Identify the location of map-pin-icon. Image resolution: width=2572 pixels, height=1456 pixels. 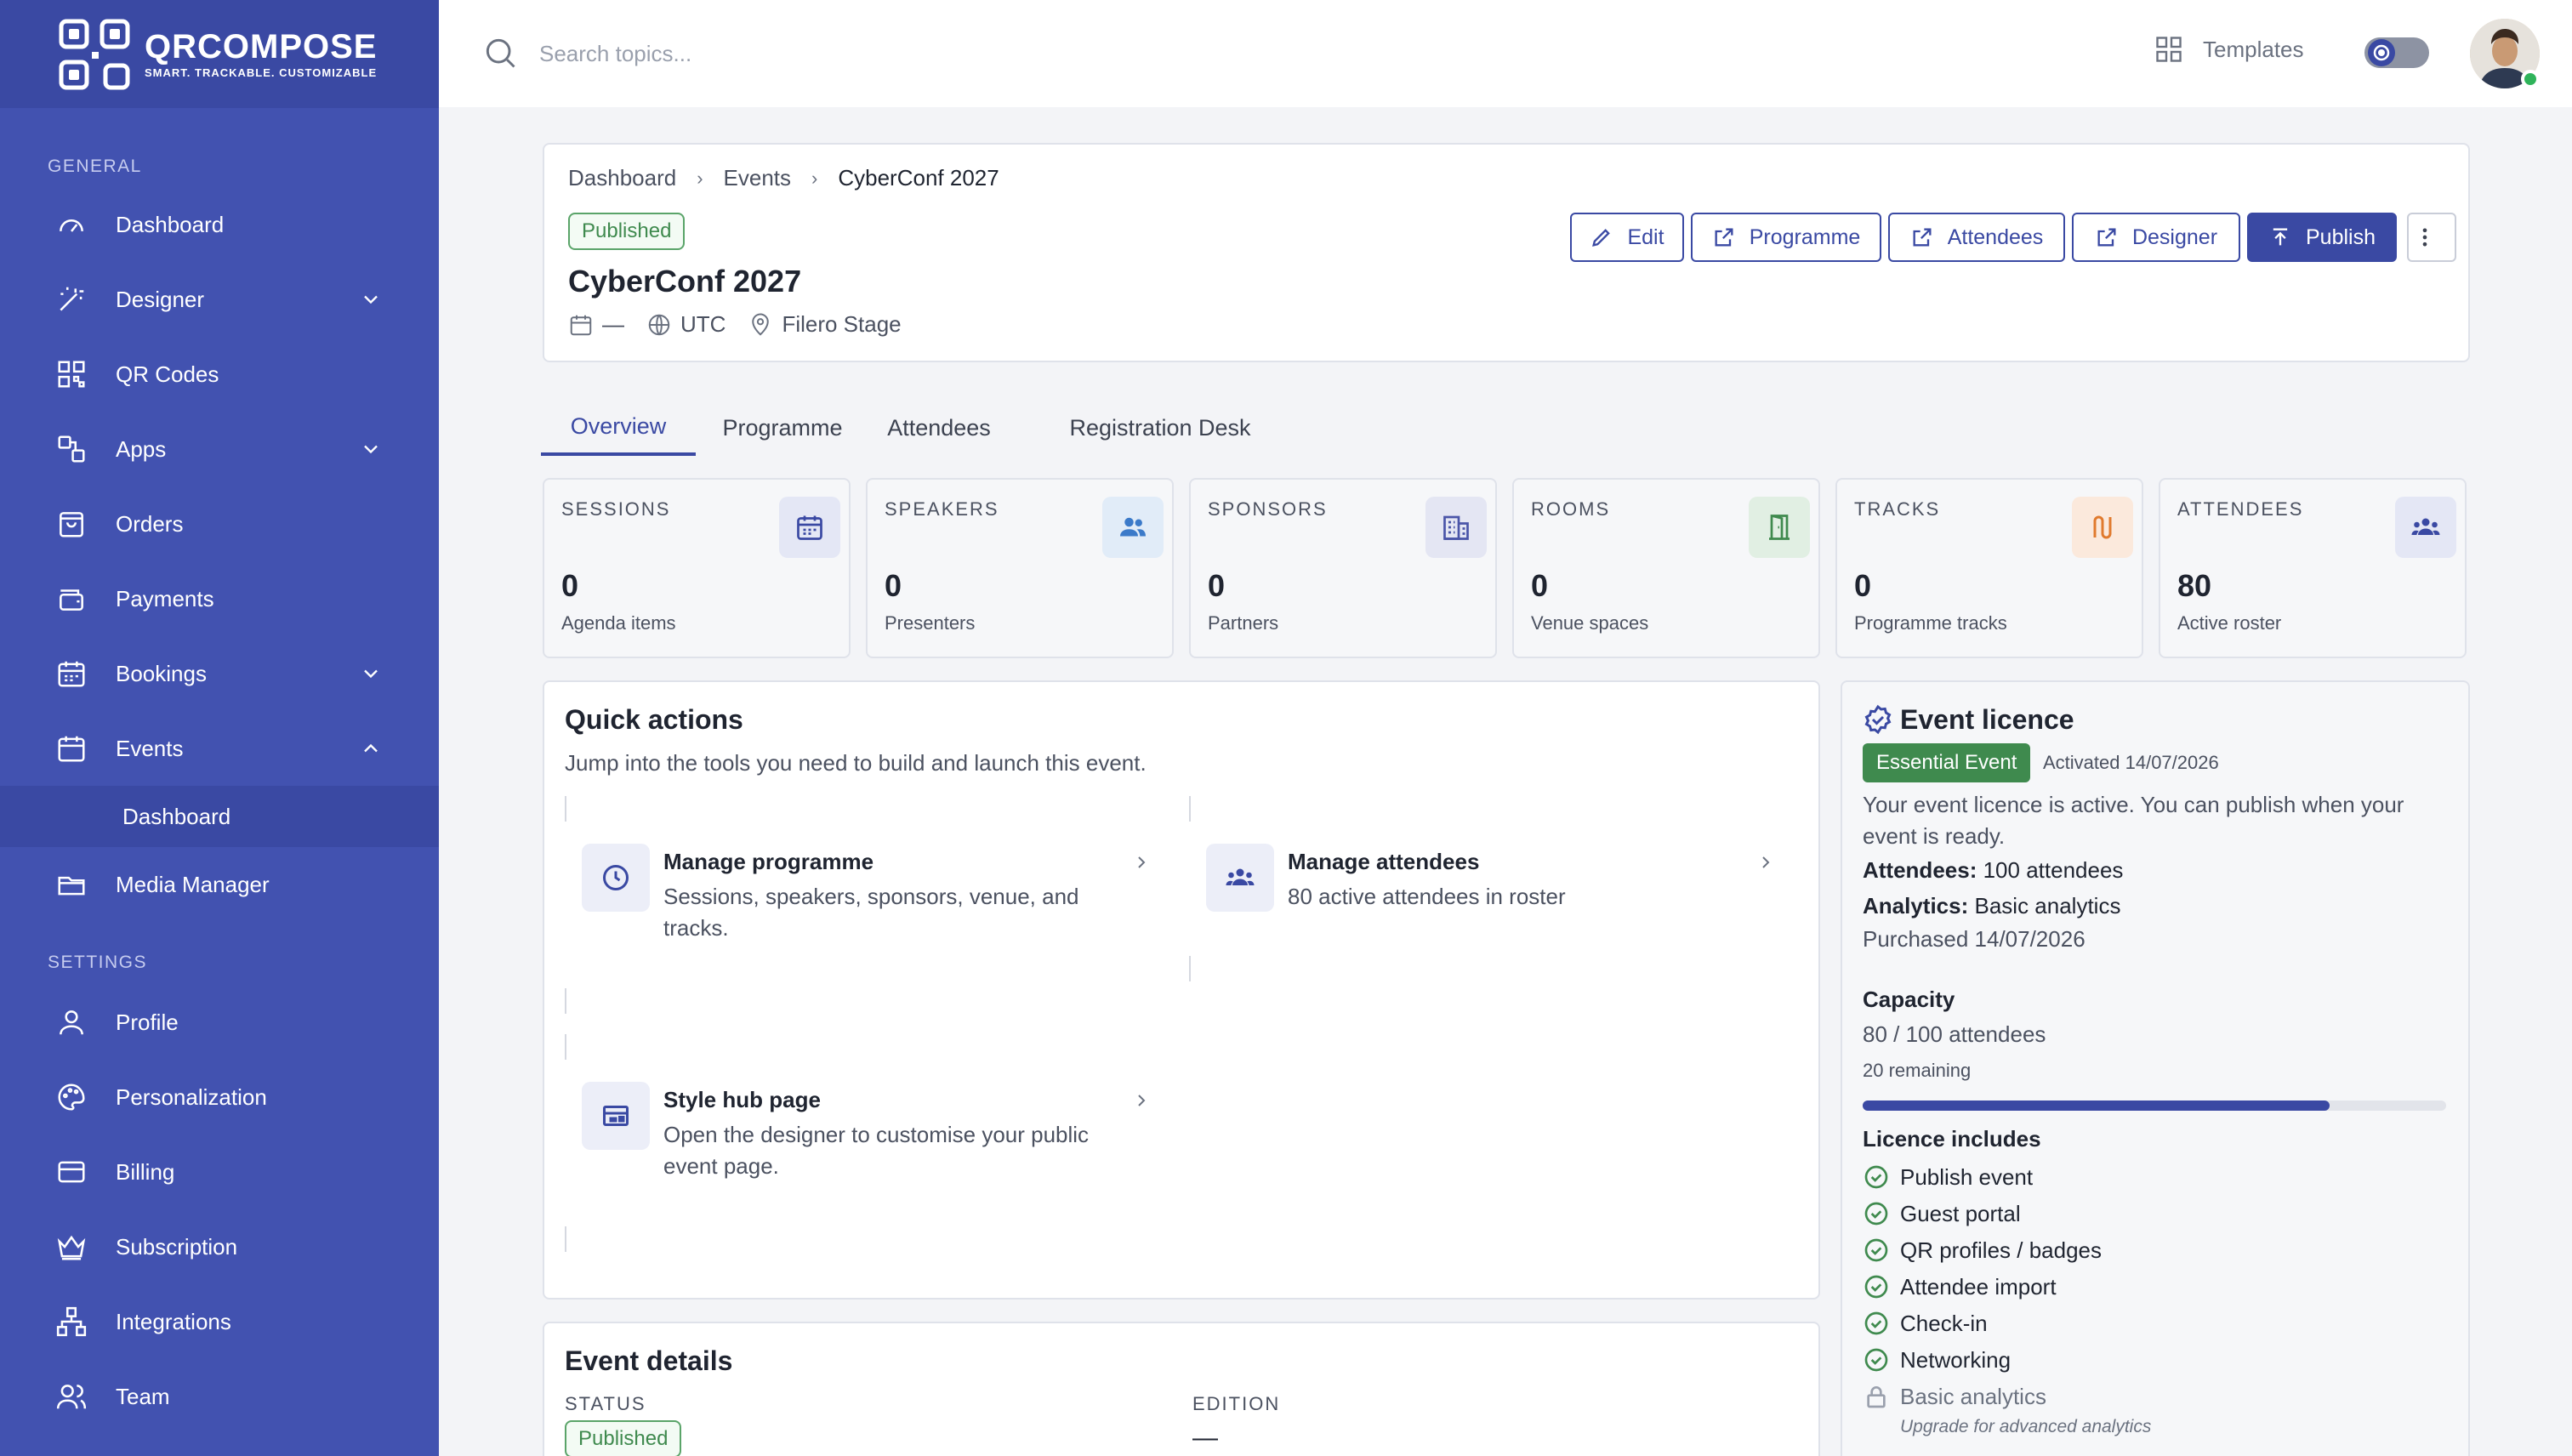
(761, 324).